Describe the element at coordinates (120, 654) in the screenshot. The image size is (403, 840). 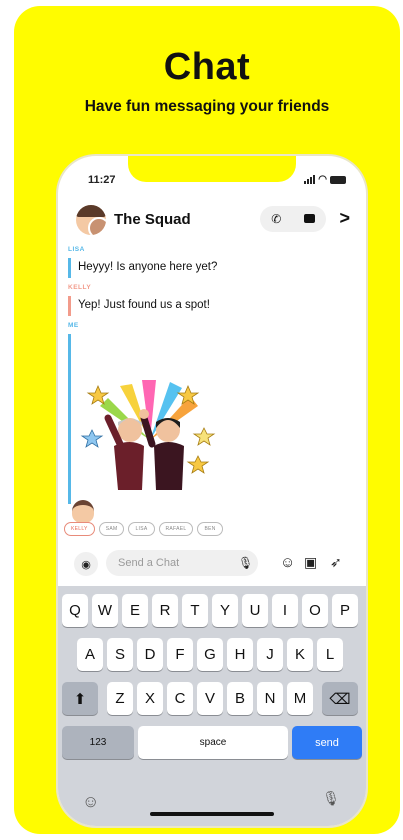
I see `key-s: S` at that location.